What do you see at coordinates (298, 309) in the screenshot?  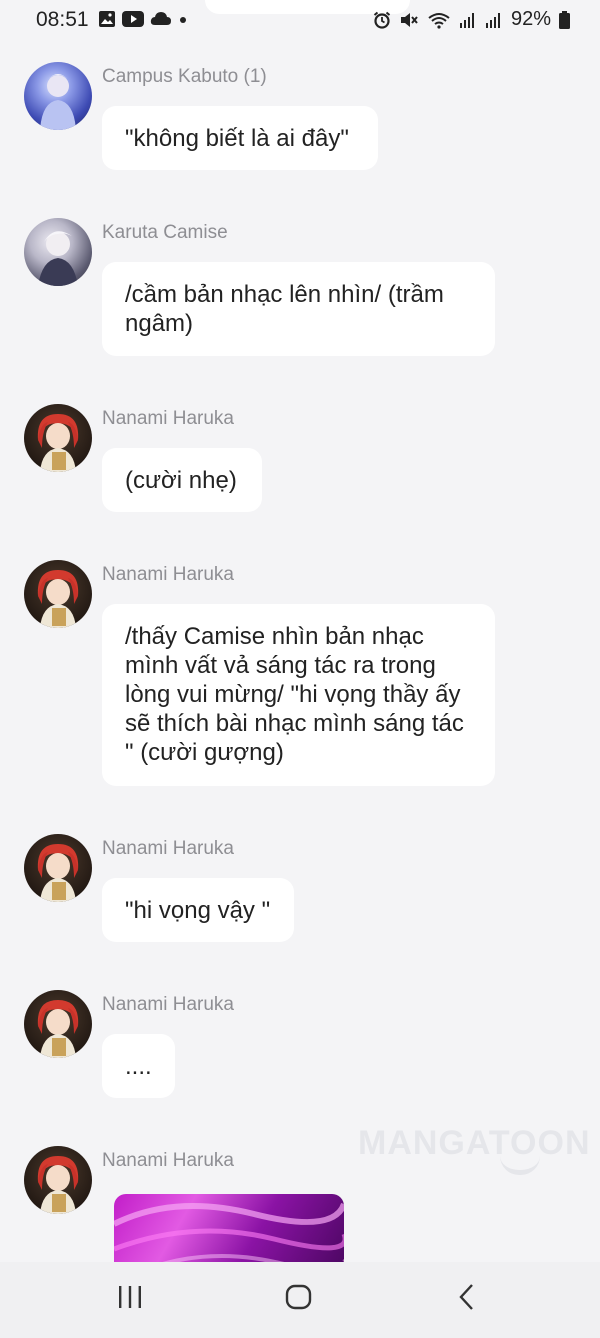 I see `message-bubble: /cầm bản nhạc lên nhìn/ (trầm ngâm)` at bounding box center [298, 309].